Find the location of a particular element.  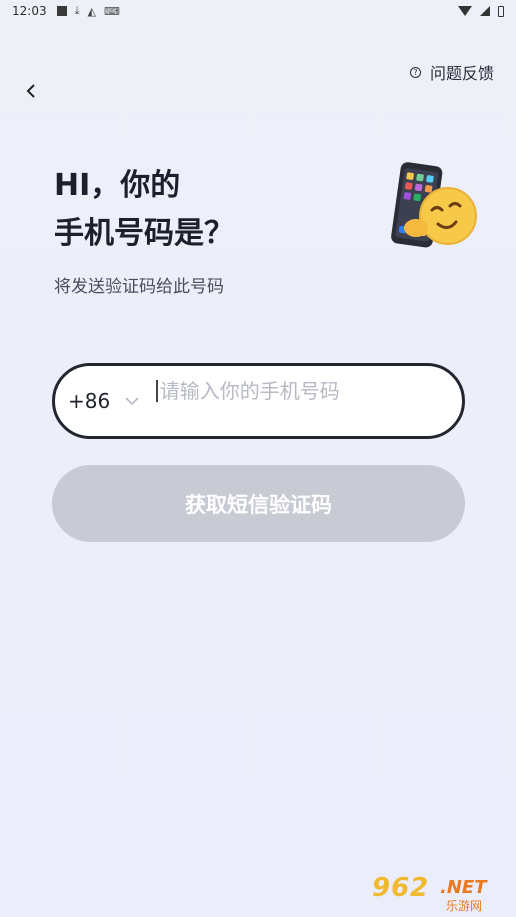

phone-input-box: +86 is located at coordinates (258, 401).